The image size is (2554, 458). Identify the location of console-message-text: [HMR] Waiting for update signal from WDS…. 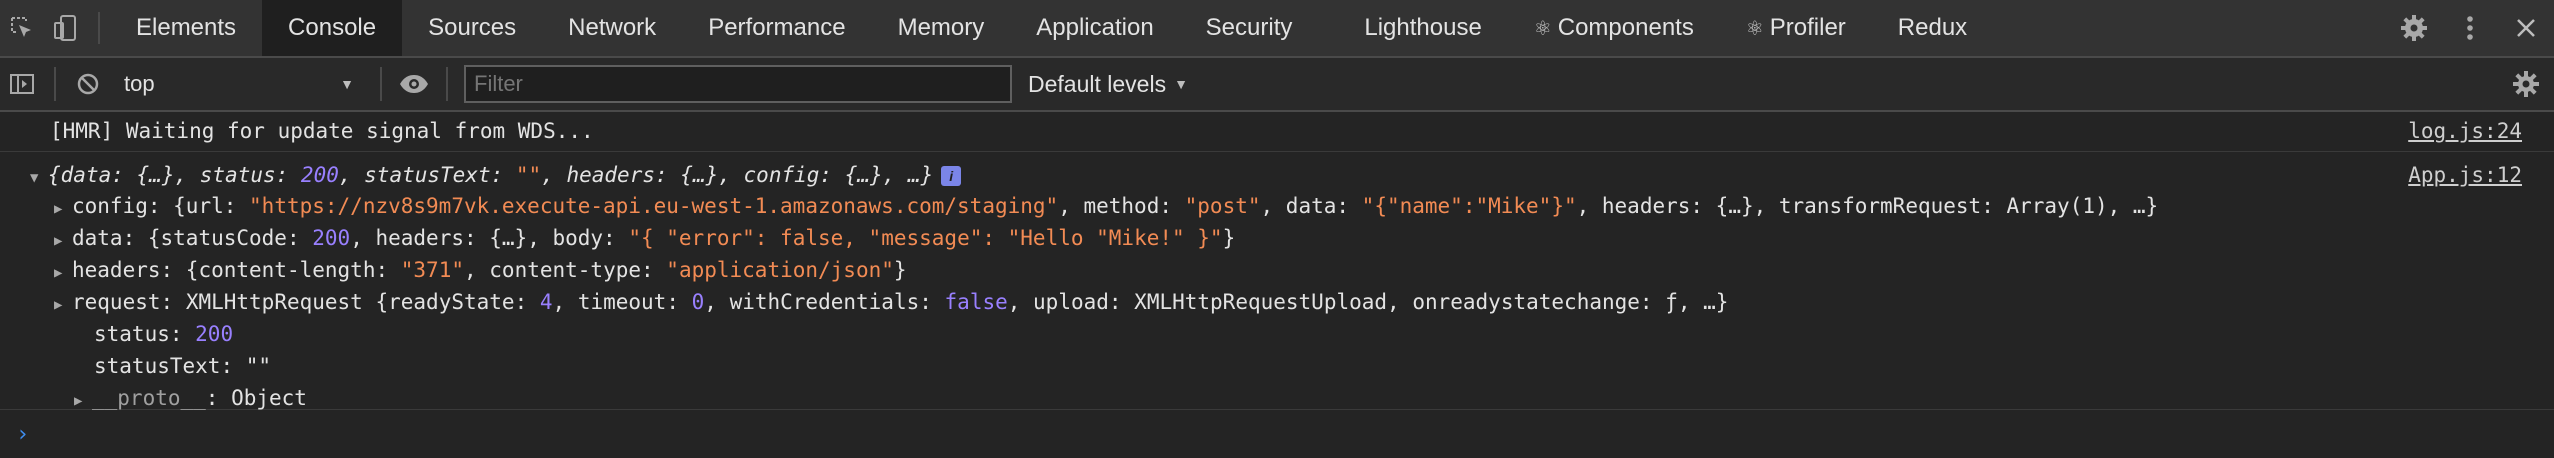
(322, 131).